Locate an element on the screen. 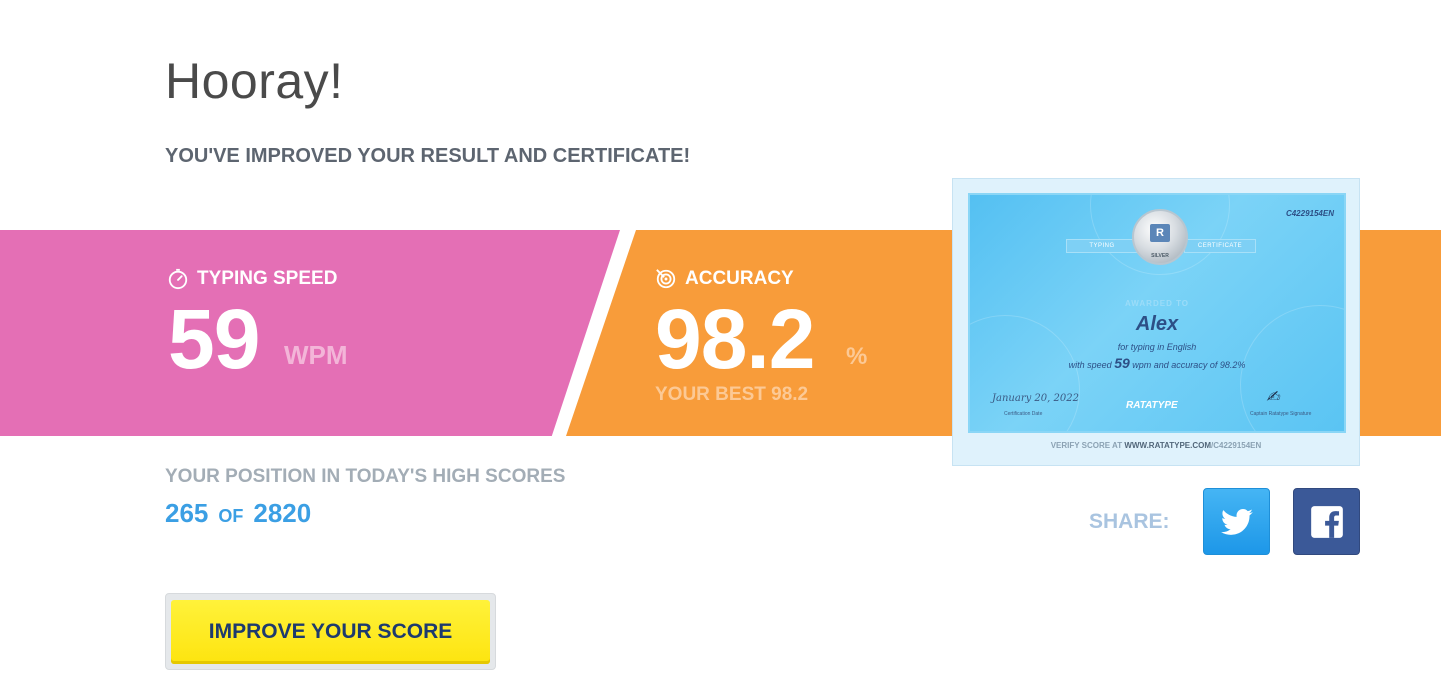 This screenshot has height=697, width=1441. position-rank: 265 is located at coordinates (187, 513).